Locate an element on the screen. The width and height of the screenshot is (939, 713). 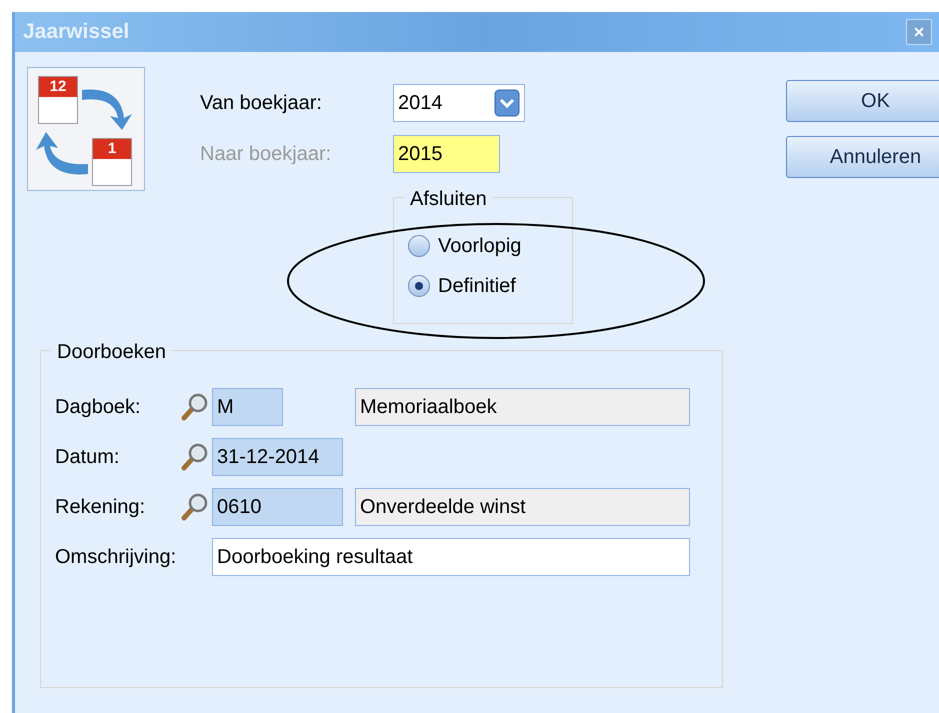
radio-option: Definitief is located at coordinates (490, 286).